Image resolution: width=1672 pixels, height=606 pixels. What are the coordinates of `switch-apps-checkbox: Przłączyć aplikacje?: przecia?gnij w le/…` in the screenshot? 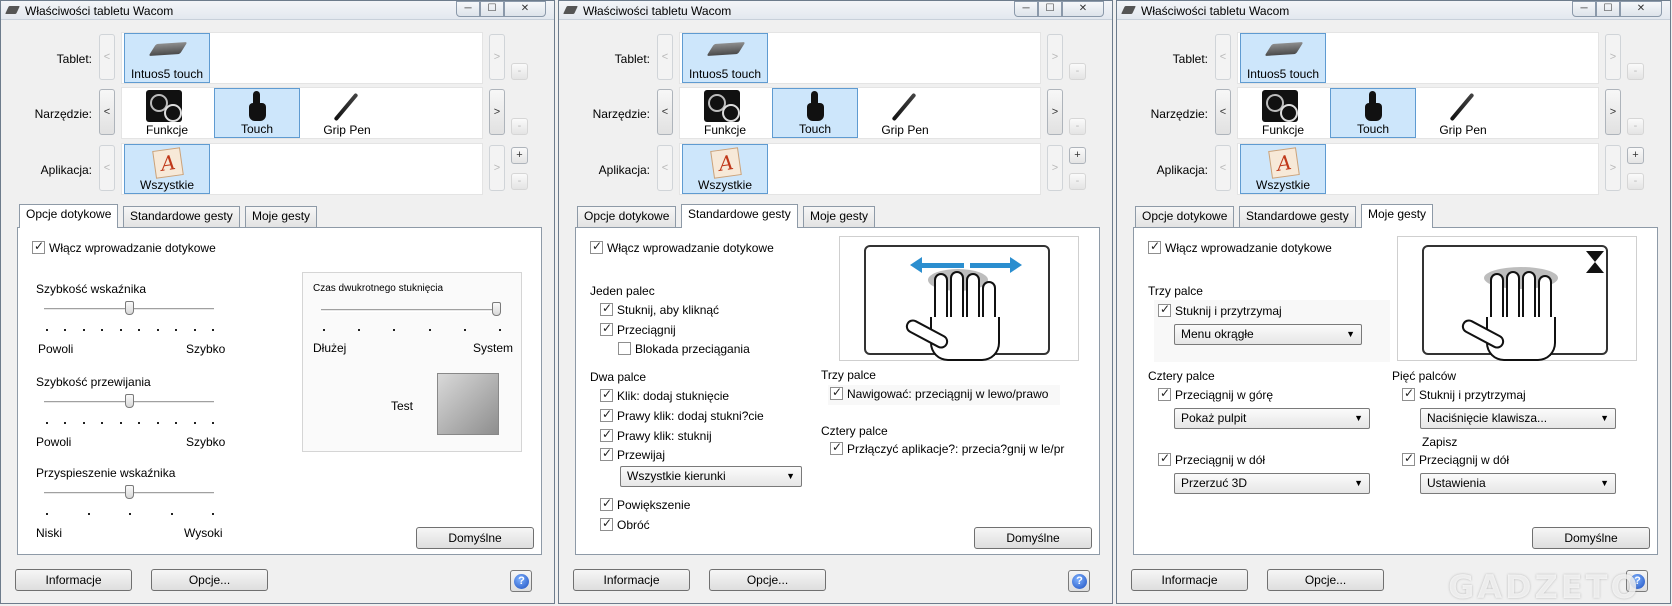 It's located at (947, 448).